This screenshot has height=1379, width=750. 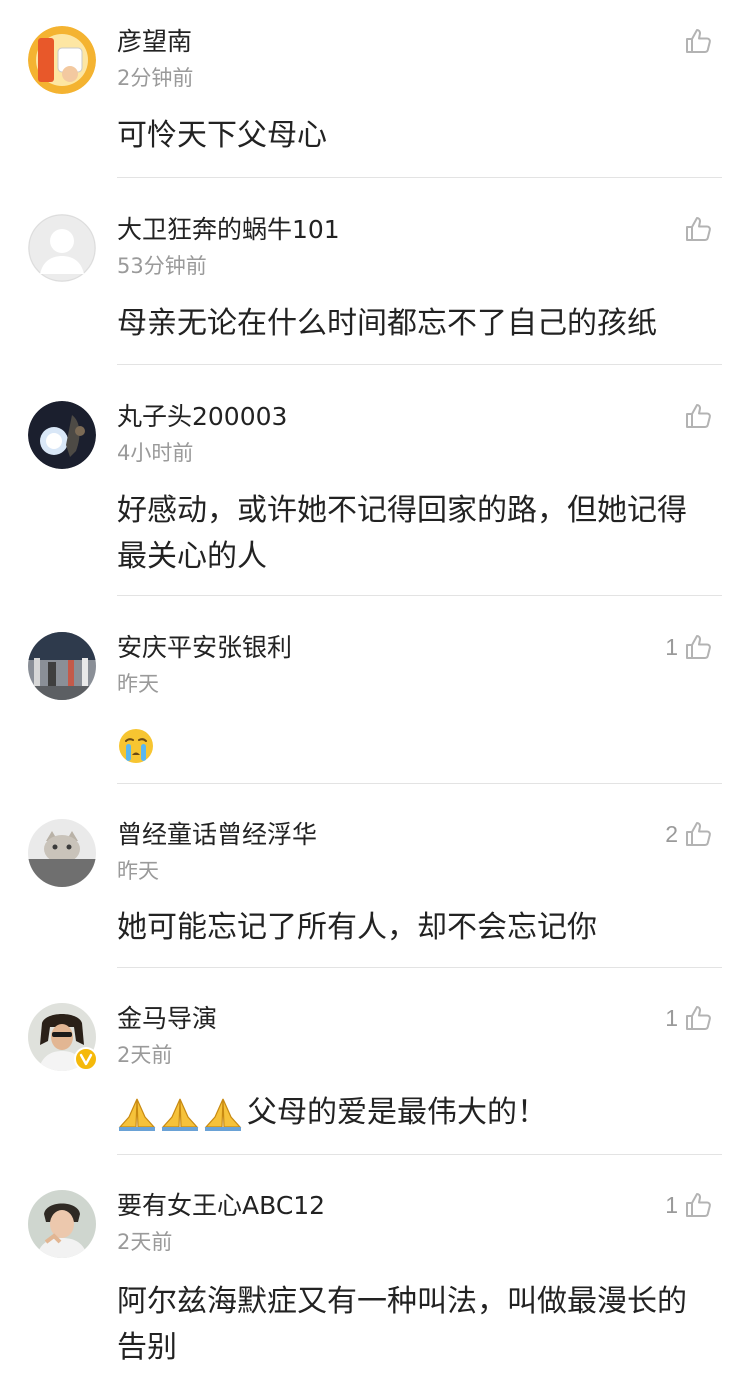 What do you see at coordinates (167, 1019) in the screenshot?
I see `username: 金马导演` at bounding box center [167, 1019].